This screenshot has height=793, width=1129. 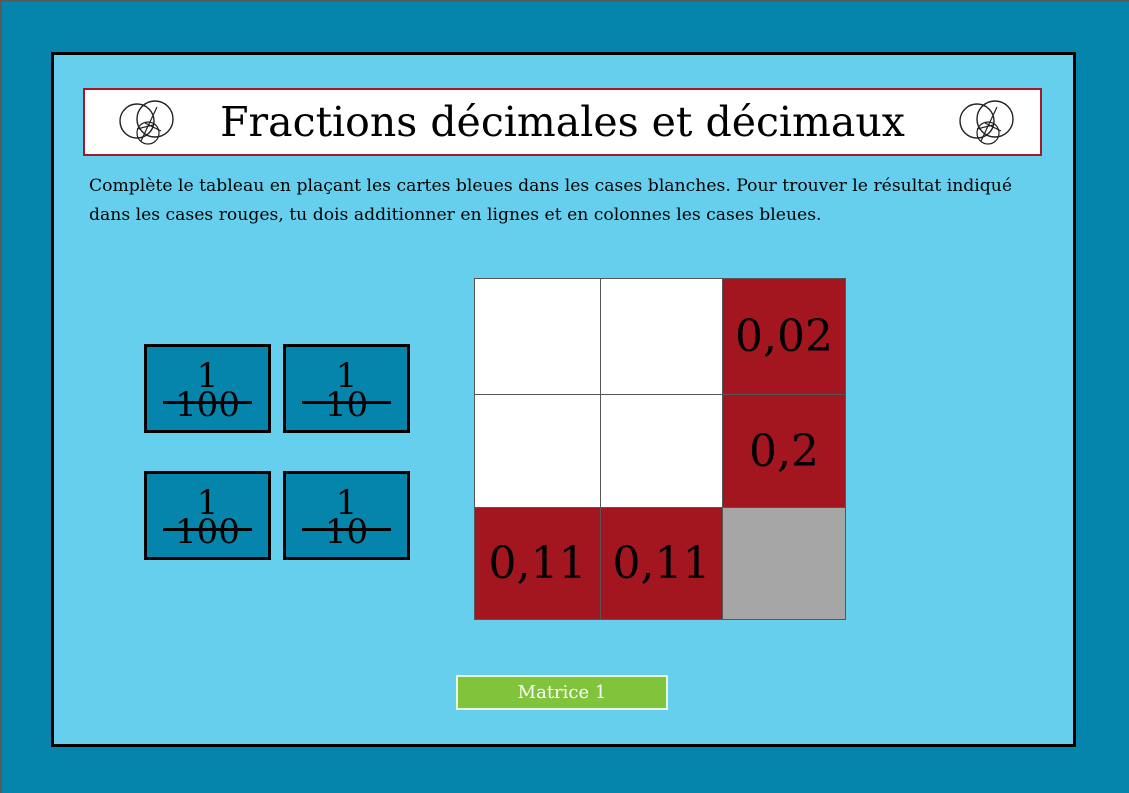 What do you see at coordinates (562, 692) in the screenshot?
I see `matrix-button: Matrice 1` at bounding box center [562, 692].